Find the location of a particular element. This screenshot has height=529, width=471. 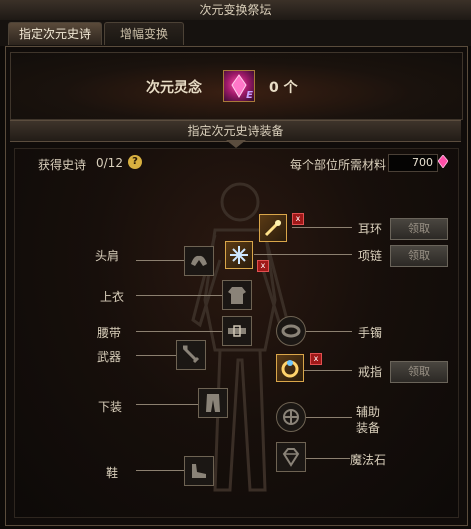

ring-connector is located at coordinates (328, 370).